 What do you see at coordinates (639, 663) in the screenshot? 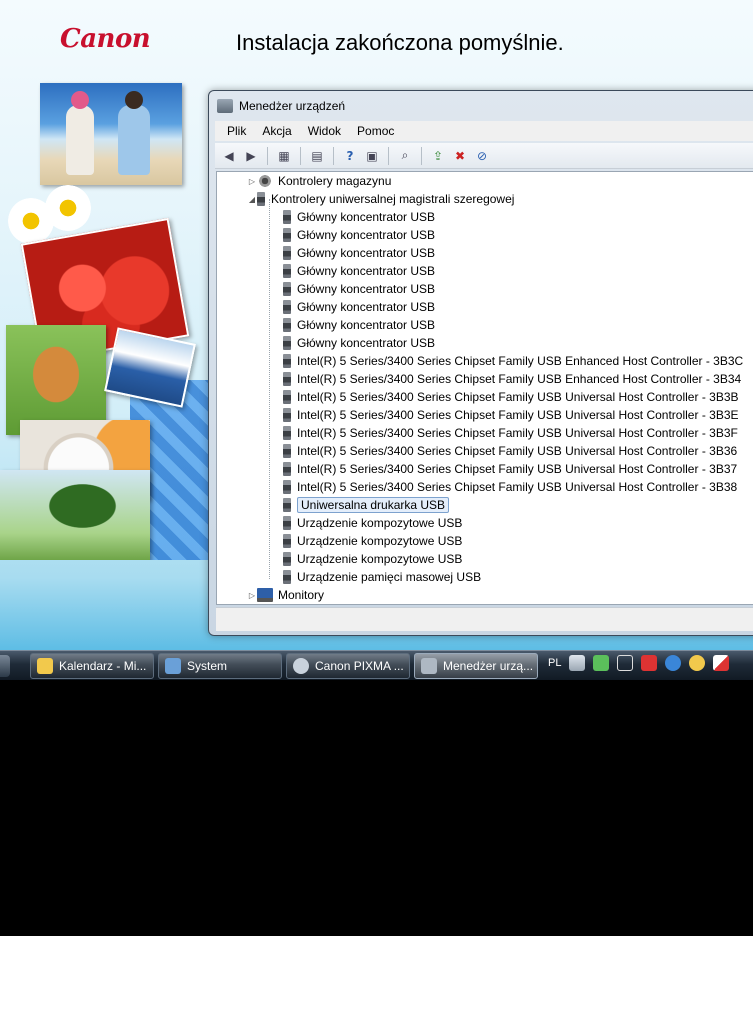
I see `system-tray: PL` at bounding box center [639, 663].